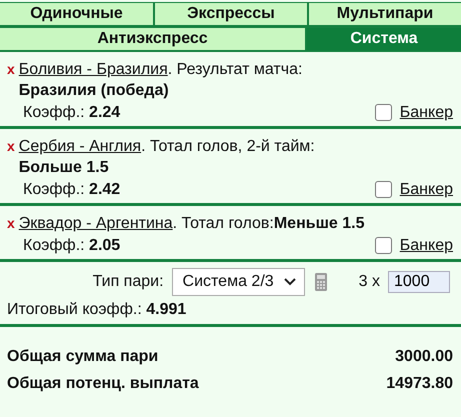  Describe the element at coordinates (103, 384) in the screenshot. I see `summary-label: Общая потенц. выплата` at that location.